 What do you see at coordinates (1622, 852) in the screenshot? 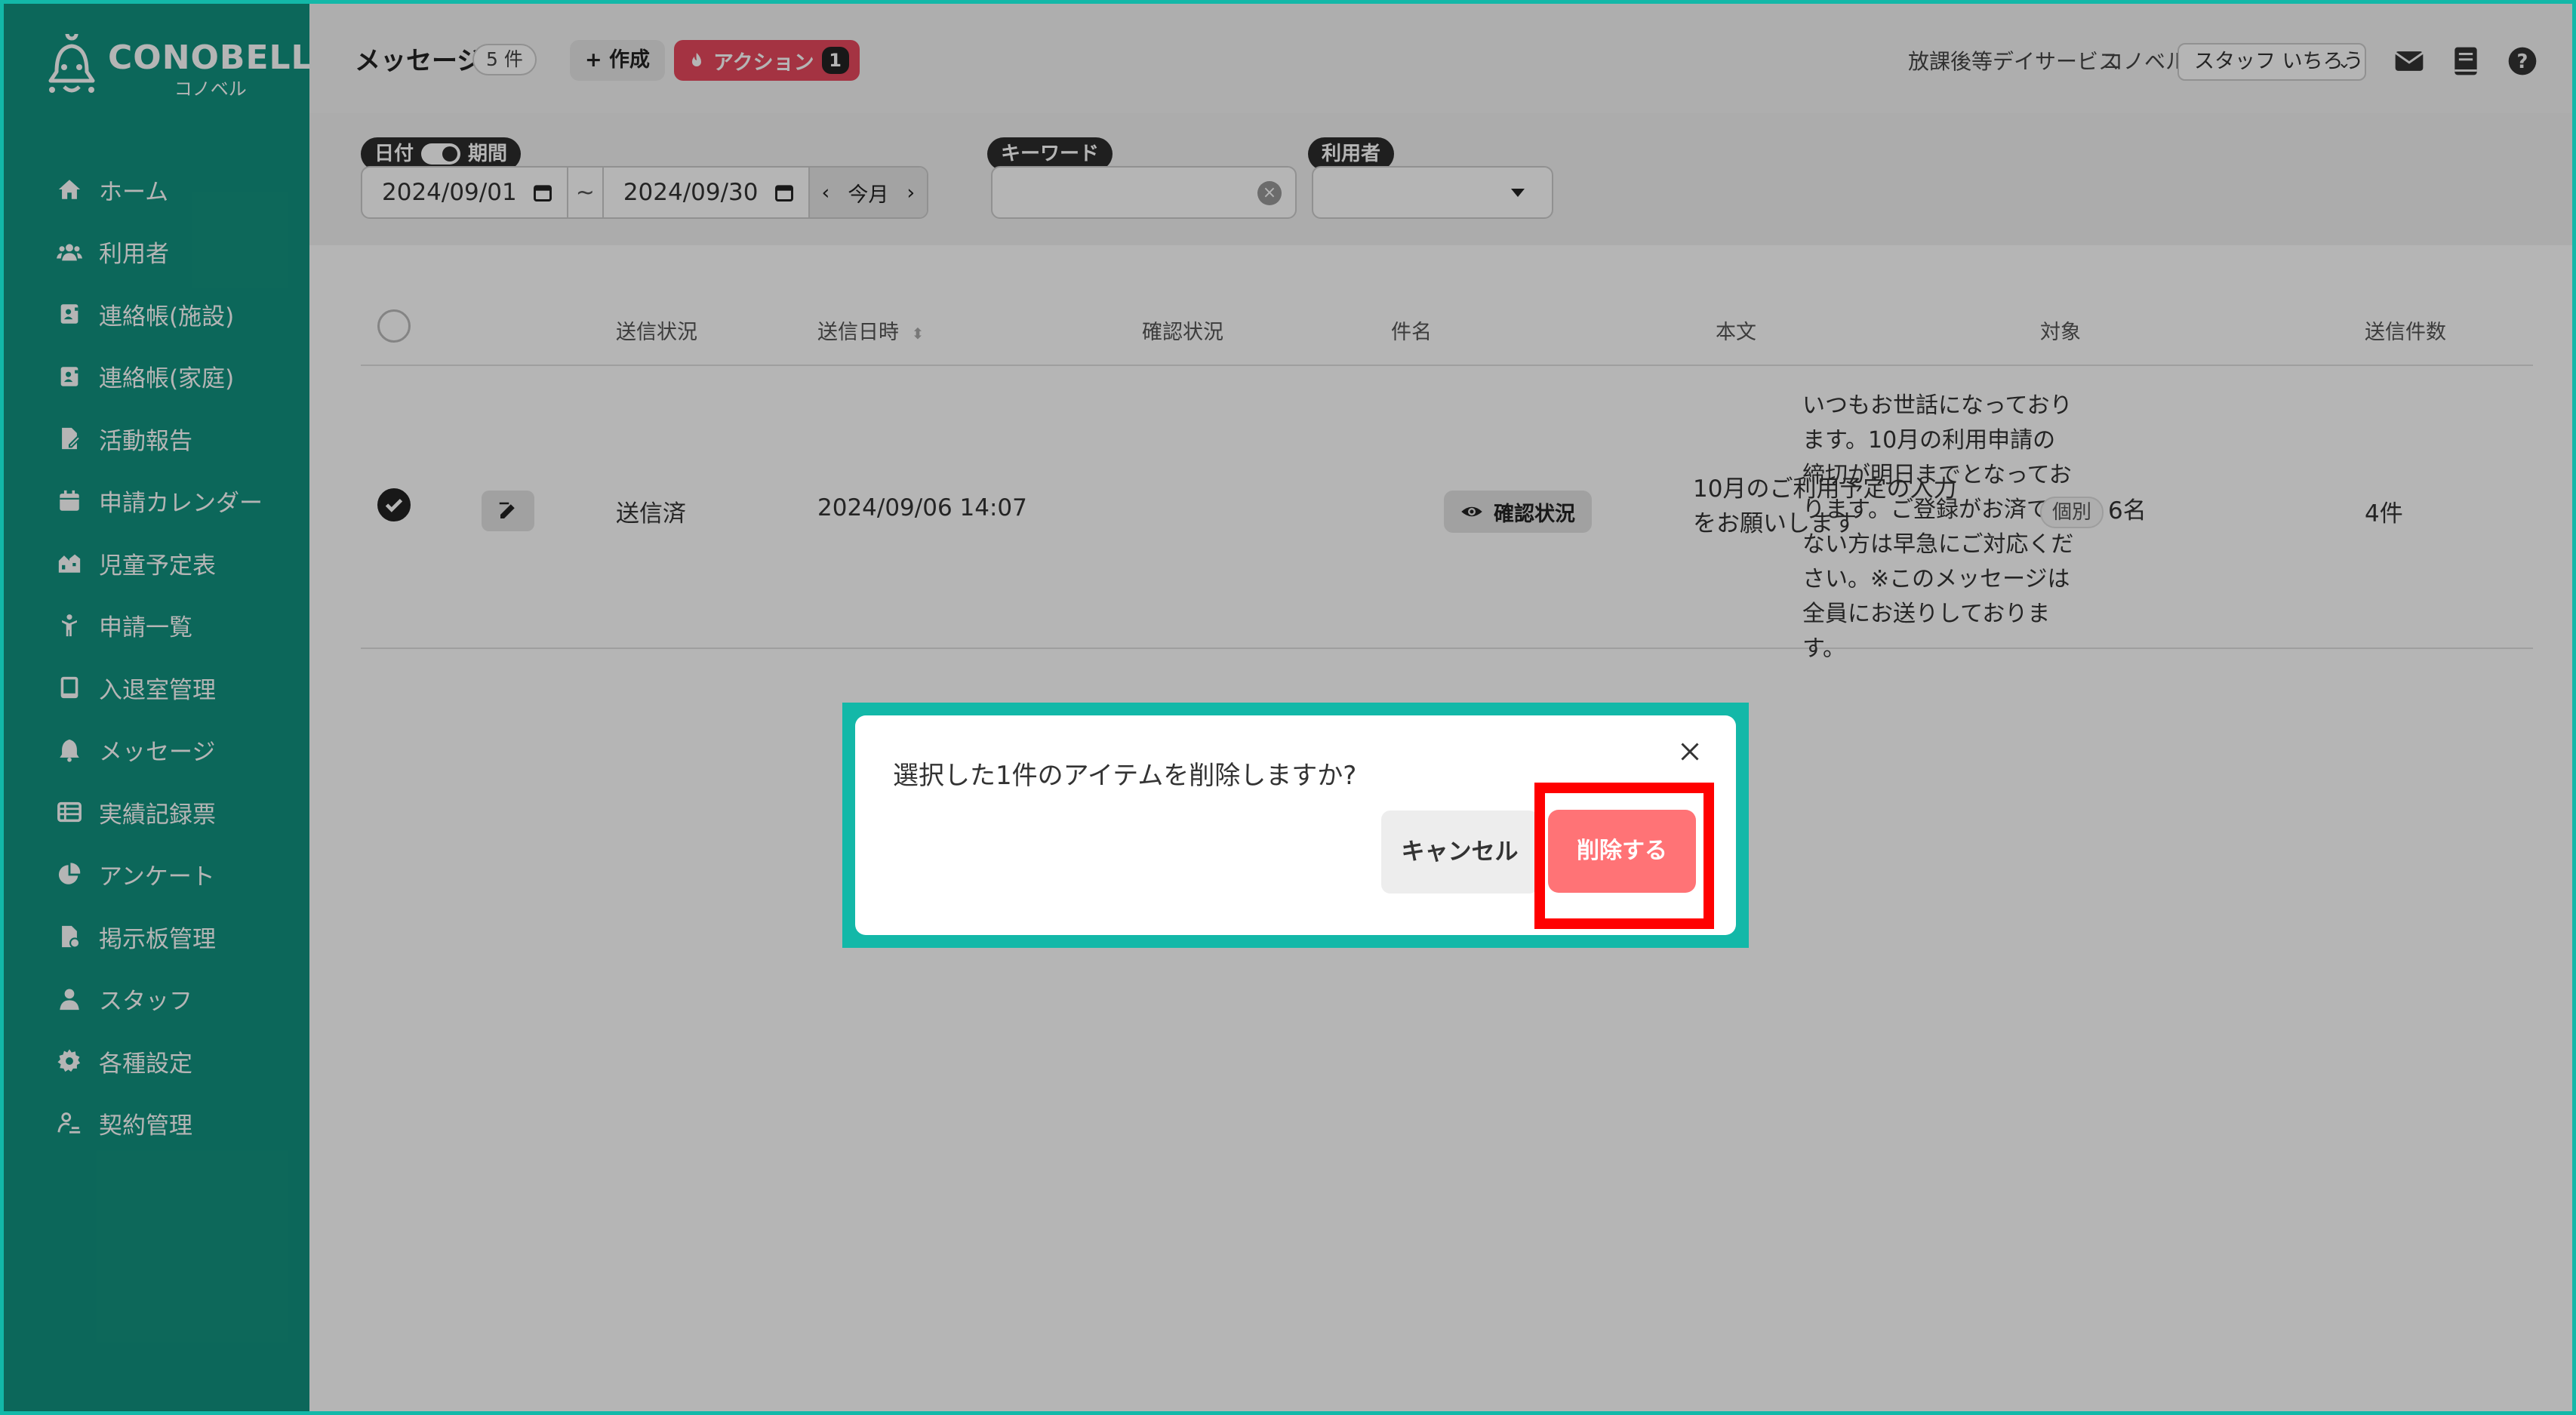
I see `delete-button: 削除する` at bounding box center [1622, 852].